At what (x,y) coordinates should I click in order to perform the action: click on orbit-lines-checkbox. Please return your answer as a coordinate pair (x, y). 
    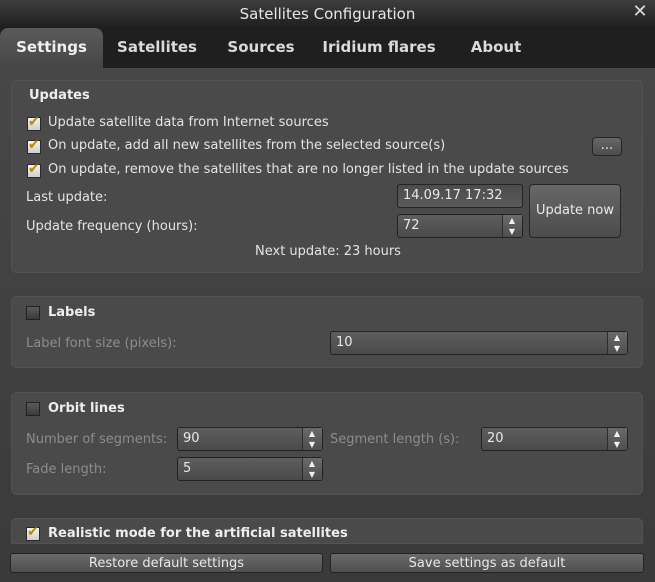
    Looking at the image, I should click on (33, 409).